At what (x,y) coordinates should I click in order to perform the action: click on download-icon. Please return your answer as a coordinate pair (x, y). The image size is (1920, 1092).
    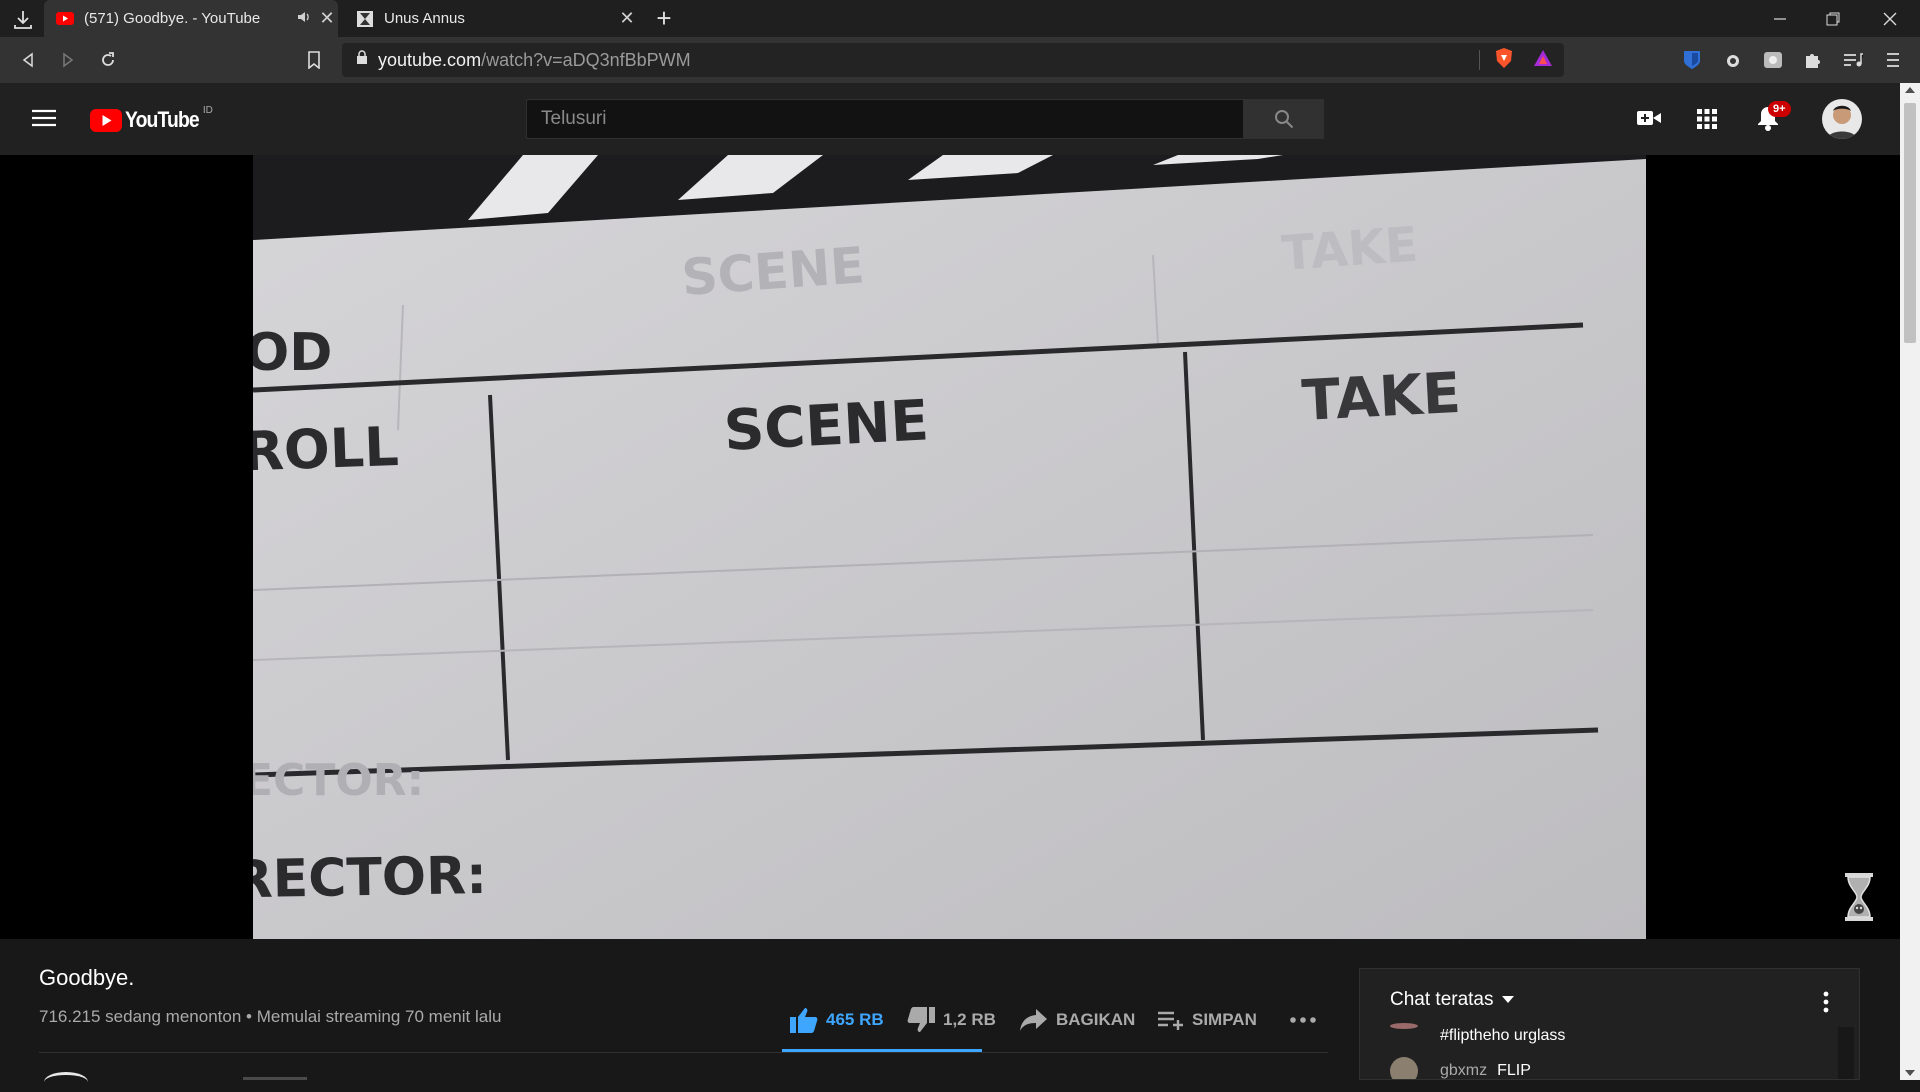
    Looking at the image, I should click on (23, 18).